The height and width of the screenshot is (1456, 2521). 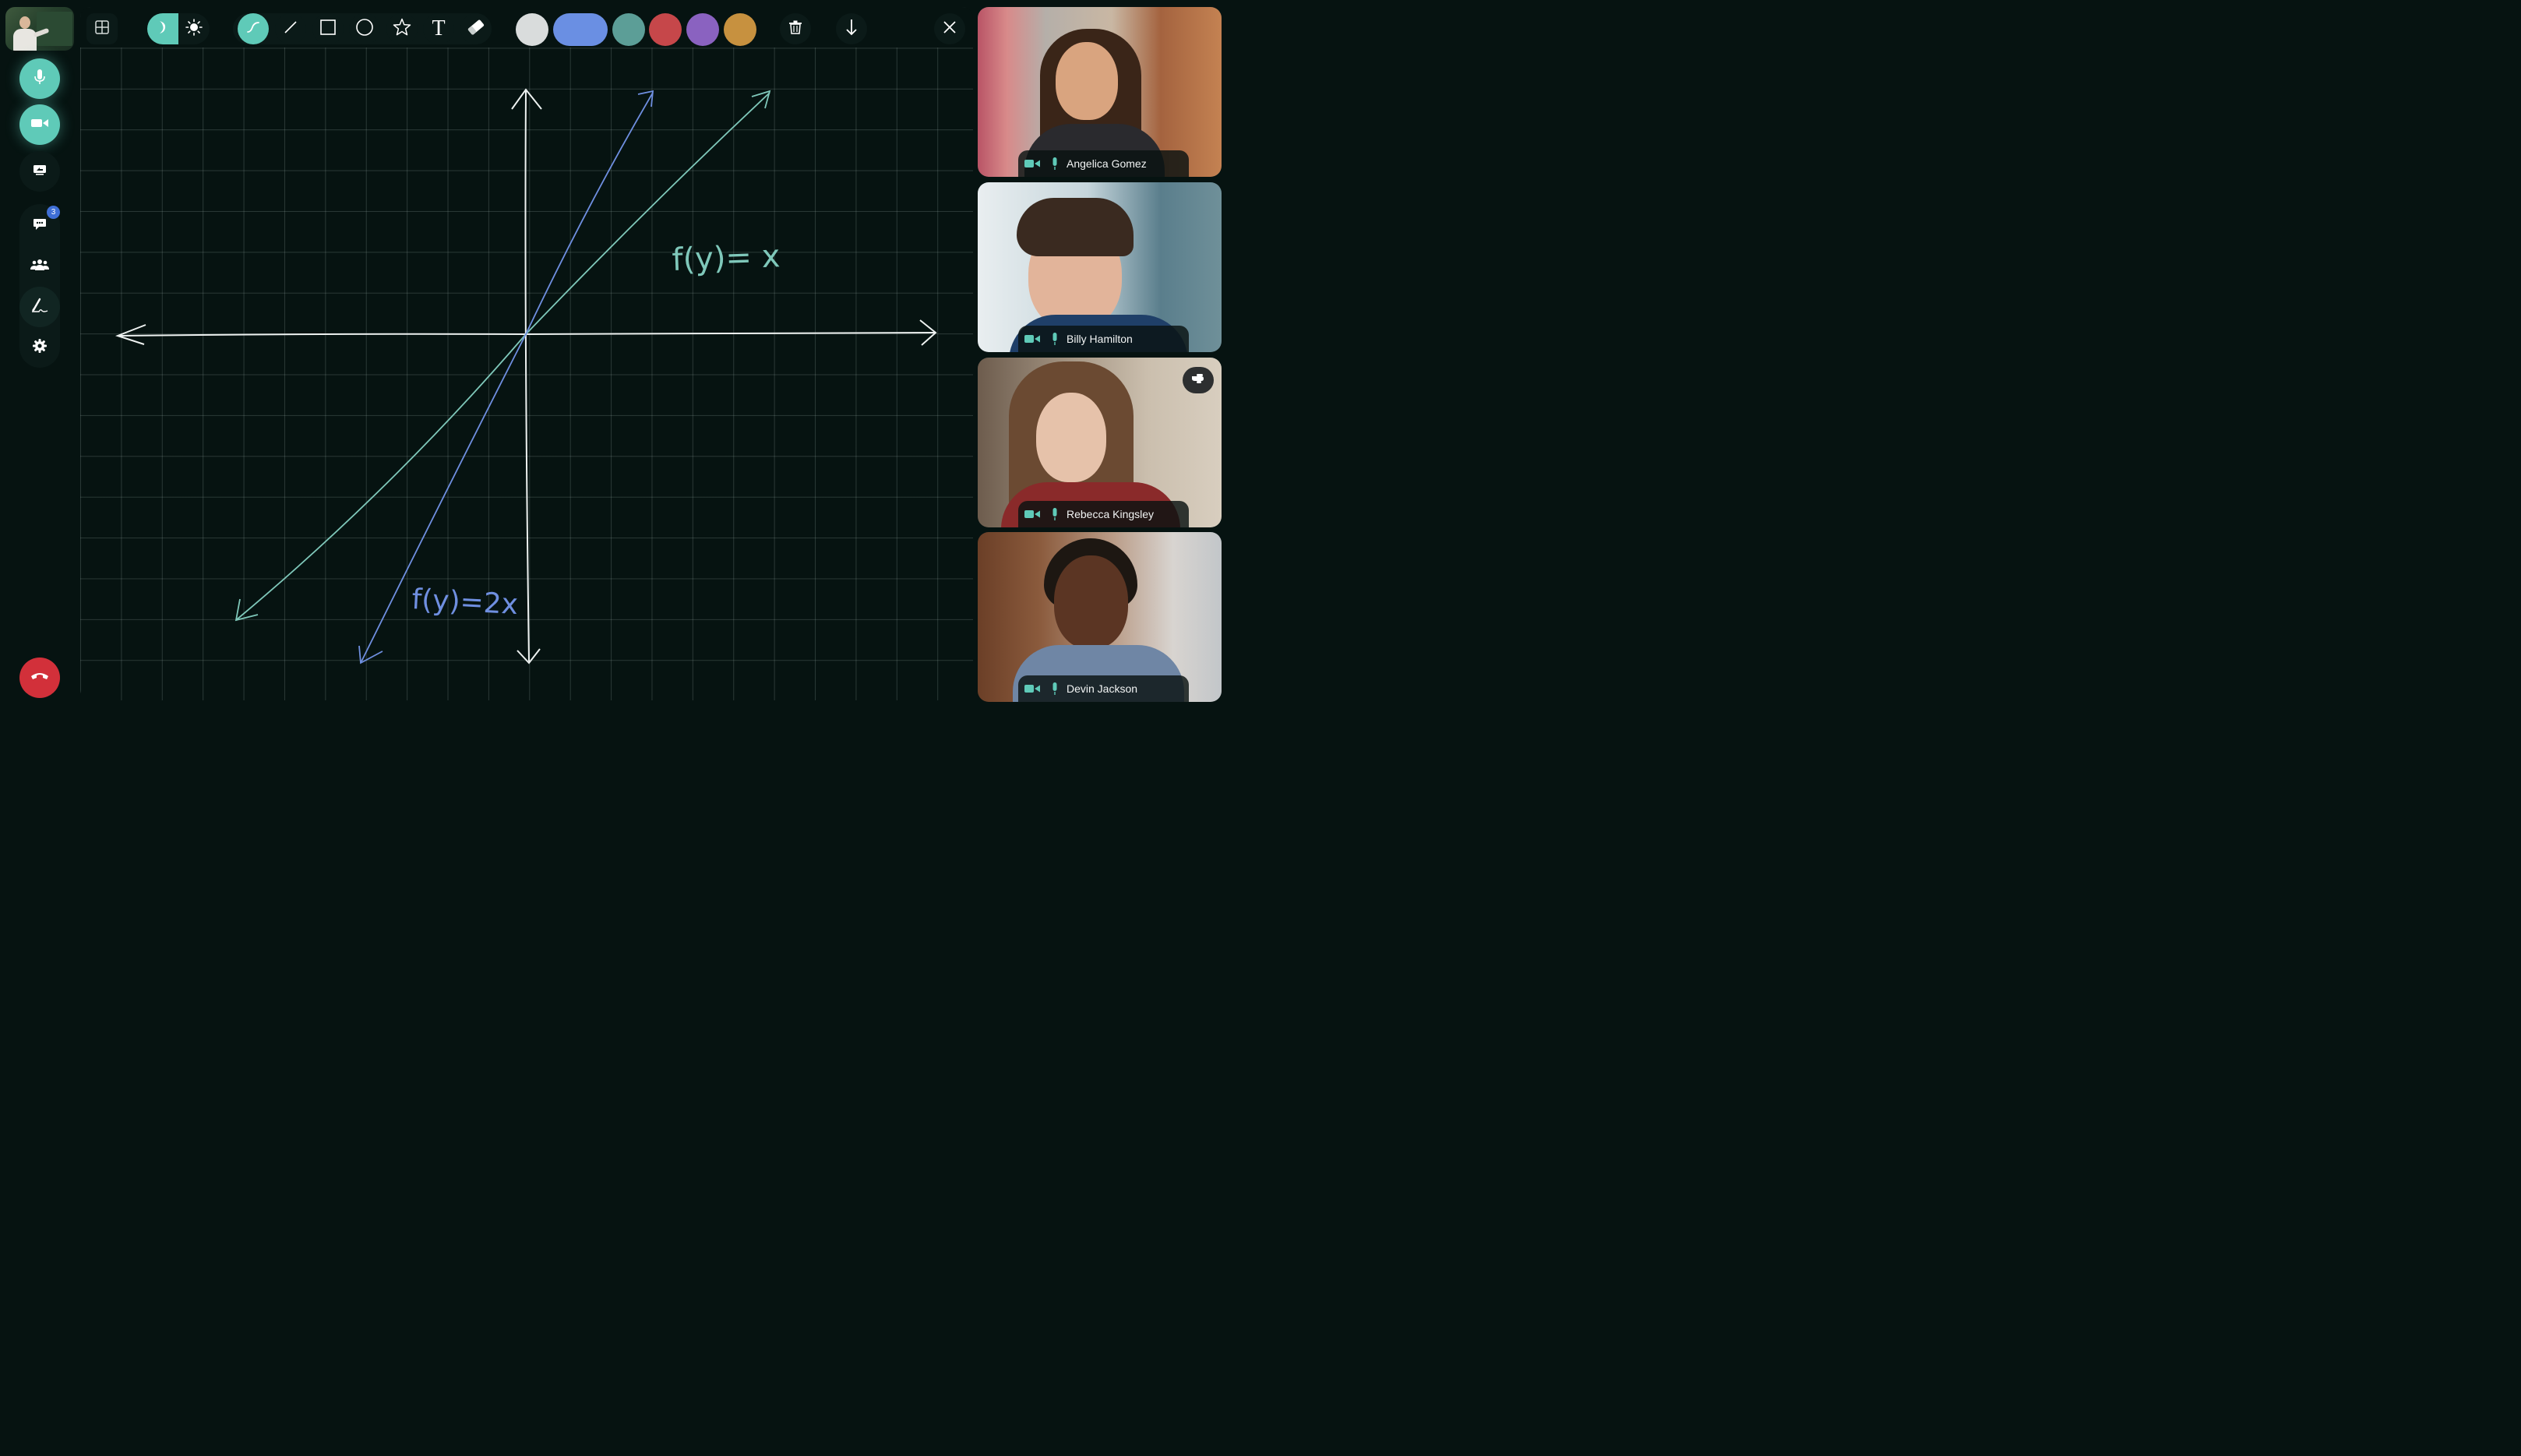 What do you see at coordinates (465, 602) in the screenshot?
I see `label-f-of-y-equals-2x: f(y)=2x` at bounding box center [465, 602].